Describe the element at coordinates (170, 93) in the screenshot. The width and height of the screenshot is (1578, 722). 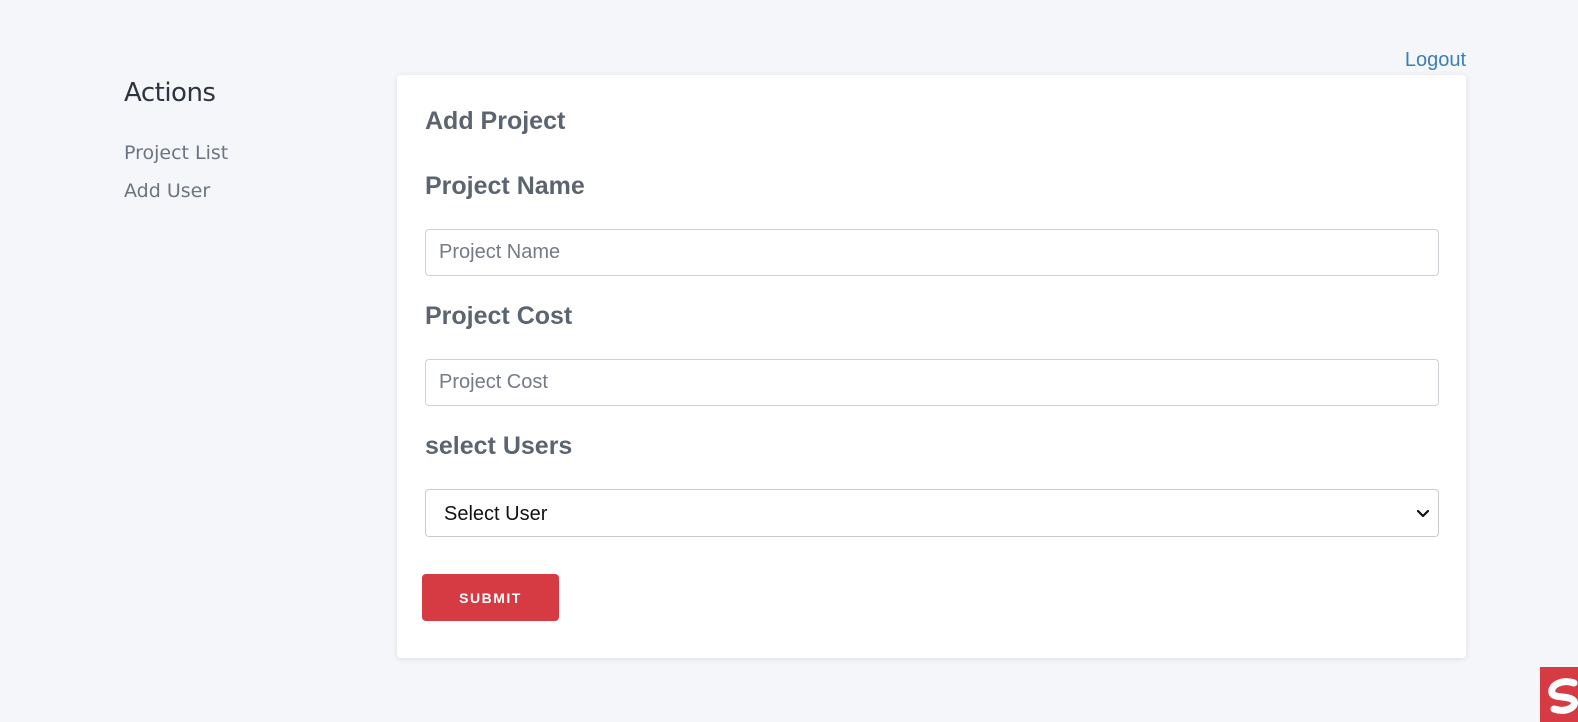
I see `sidebar-title: Actions` at that location.